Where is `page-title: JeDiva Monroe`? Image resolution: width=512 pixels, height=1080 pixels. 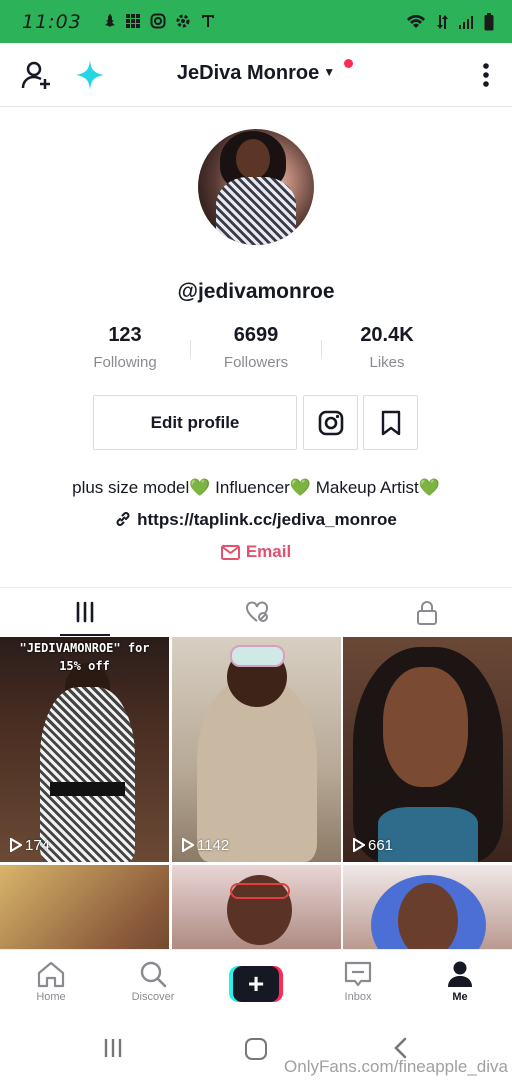
page-title: JeDiva Monroe is located at coordinates (248, 73).